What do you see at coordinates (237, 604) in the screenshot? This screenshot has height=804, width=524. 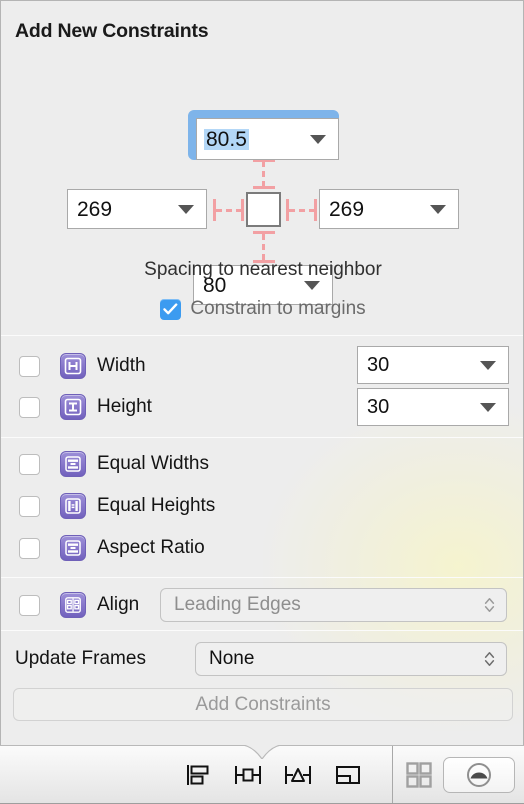 I see `align-option-value: Leading Edges` at bounding box center [237, 604].